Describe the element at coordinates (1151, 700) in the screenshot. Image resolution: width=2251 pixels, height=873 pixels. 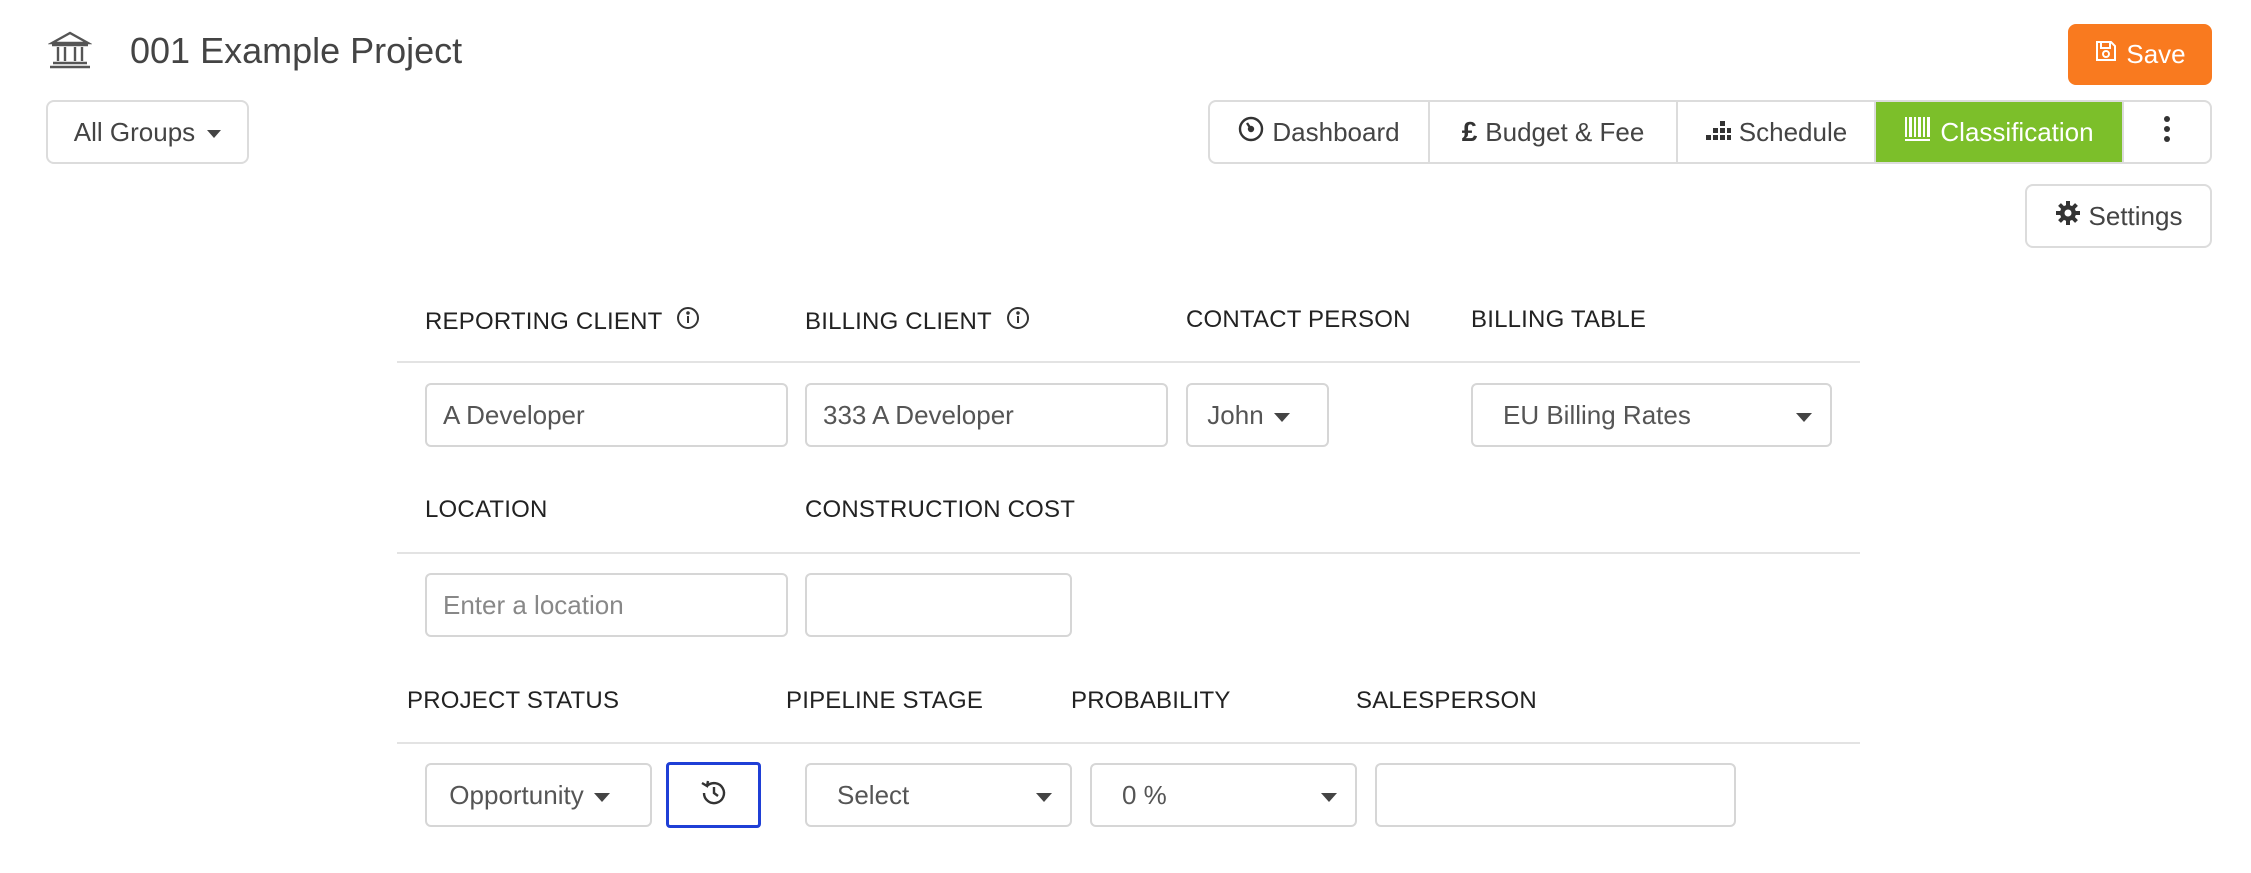
I see `probability-label: PROBABILITY` at that location.